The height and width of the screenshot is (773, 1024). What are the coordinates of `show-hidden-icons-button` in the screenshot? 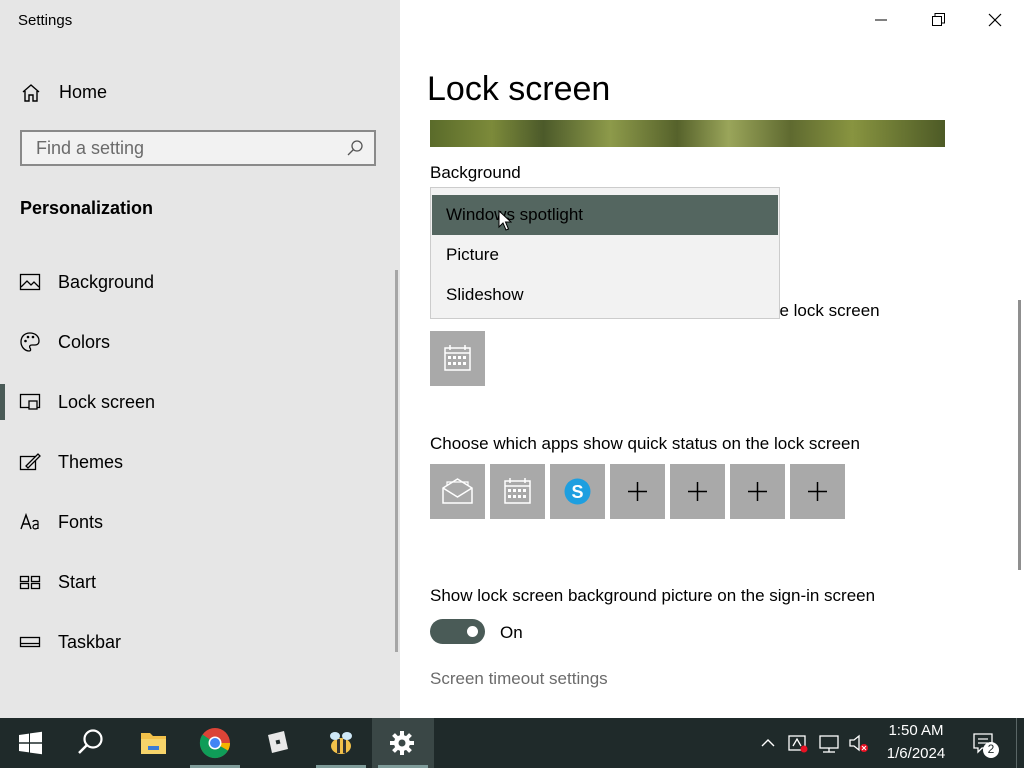 It's located at (768, 743).